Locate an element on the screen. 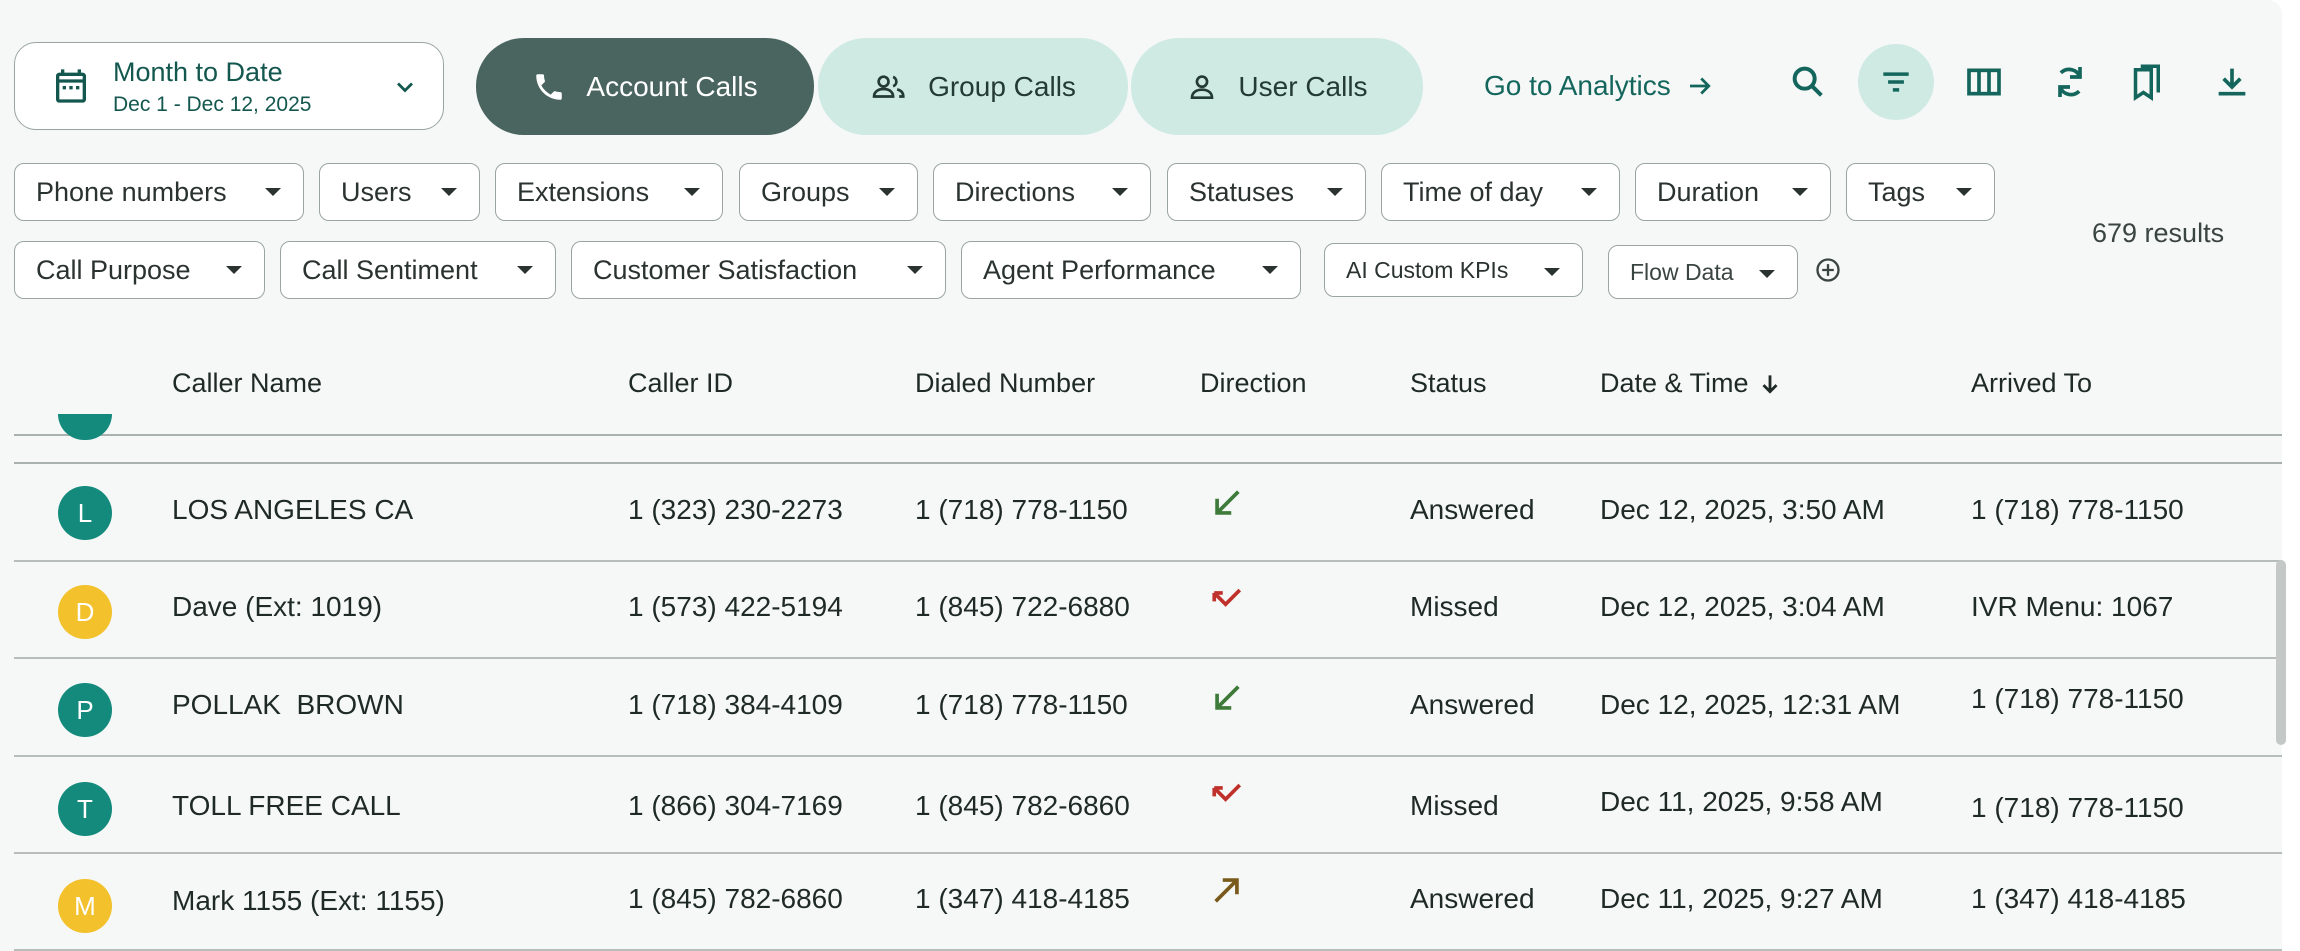 This screenshot has height=951, width=2300. search-button is located at coordinates (1808, 82).